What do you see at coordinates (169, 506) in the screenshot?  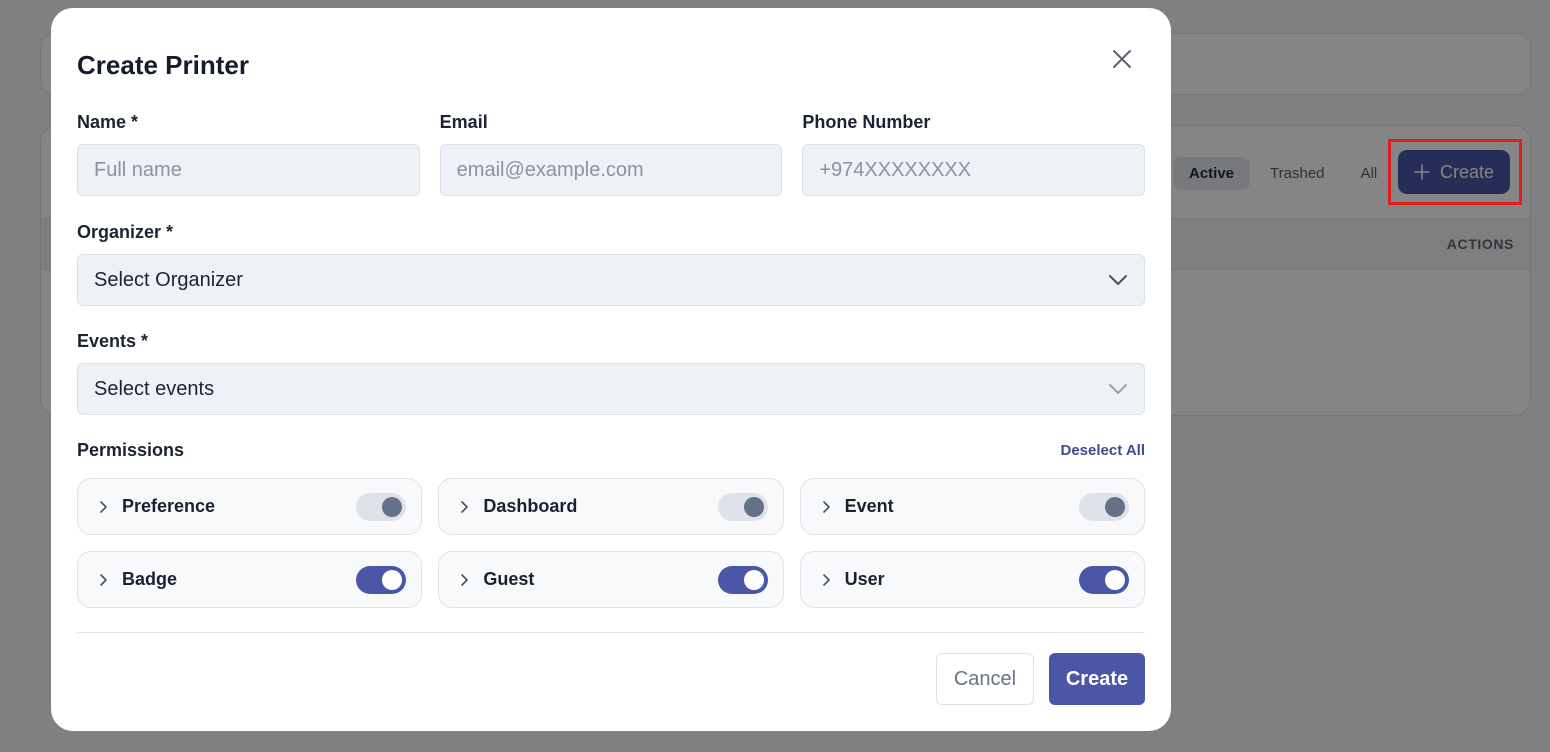 I see `permission-name: Preference` at bounding box center [169, 506].